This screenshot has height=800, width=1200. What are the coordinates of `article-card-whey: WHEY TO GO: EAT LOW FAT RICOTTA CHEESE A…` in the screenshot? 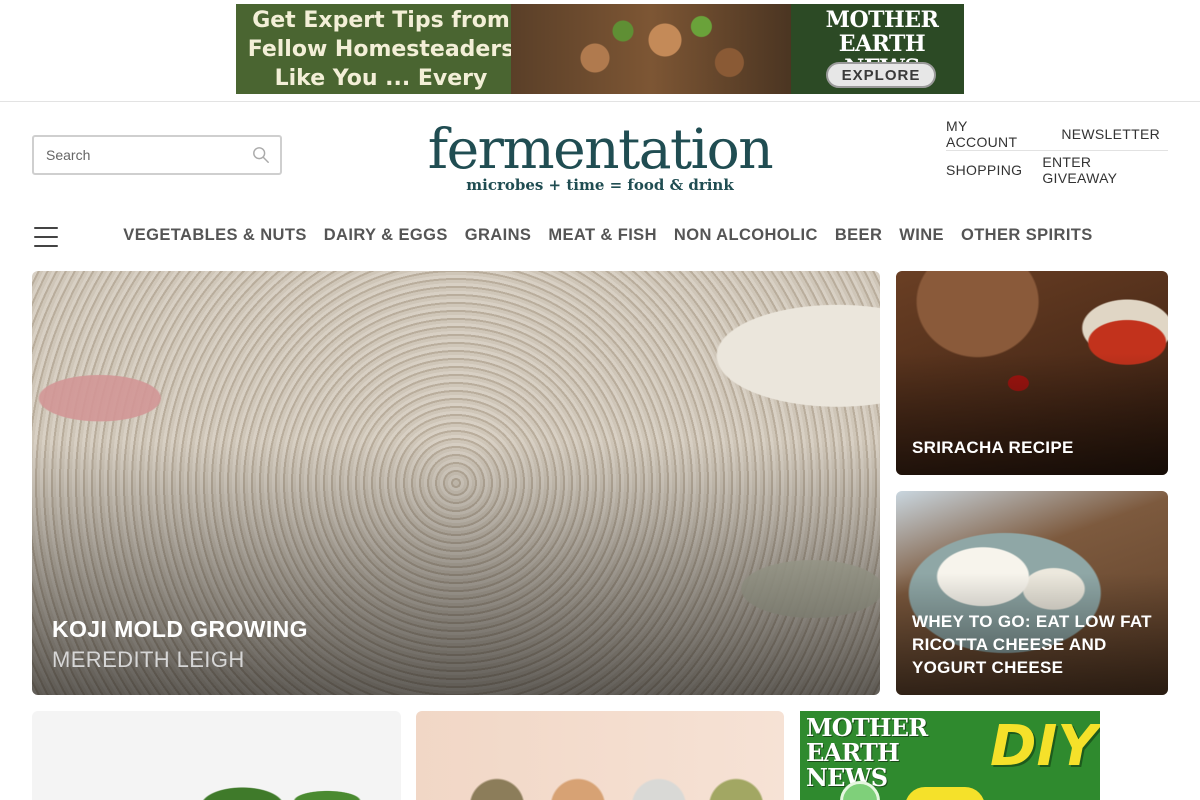 It's located at (1032, 593).